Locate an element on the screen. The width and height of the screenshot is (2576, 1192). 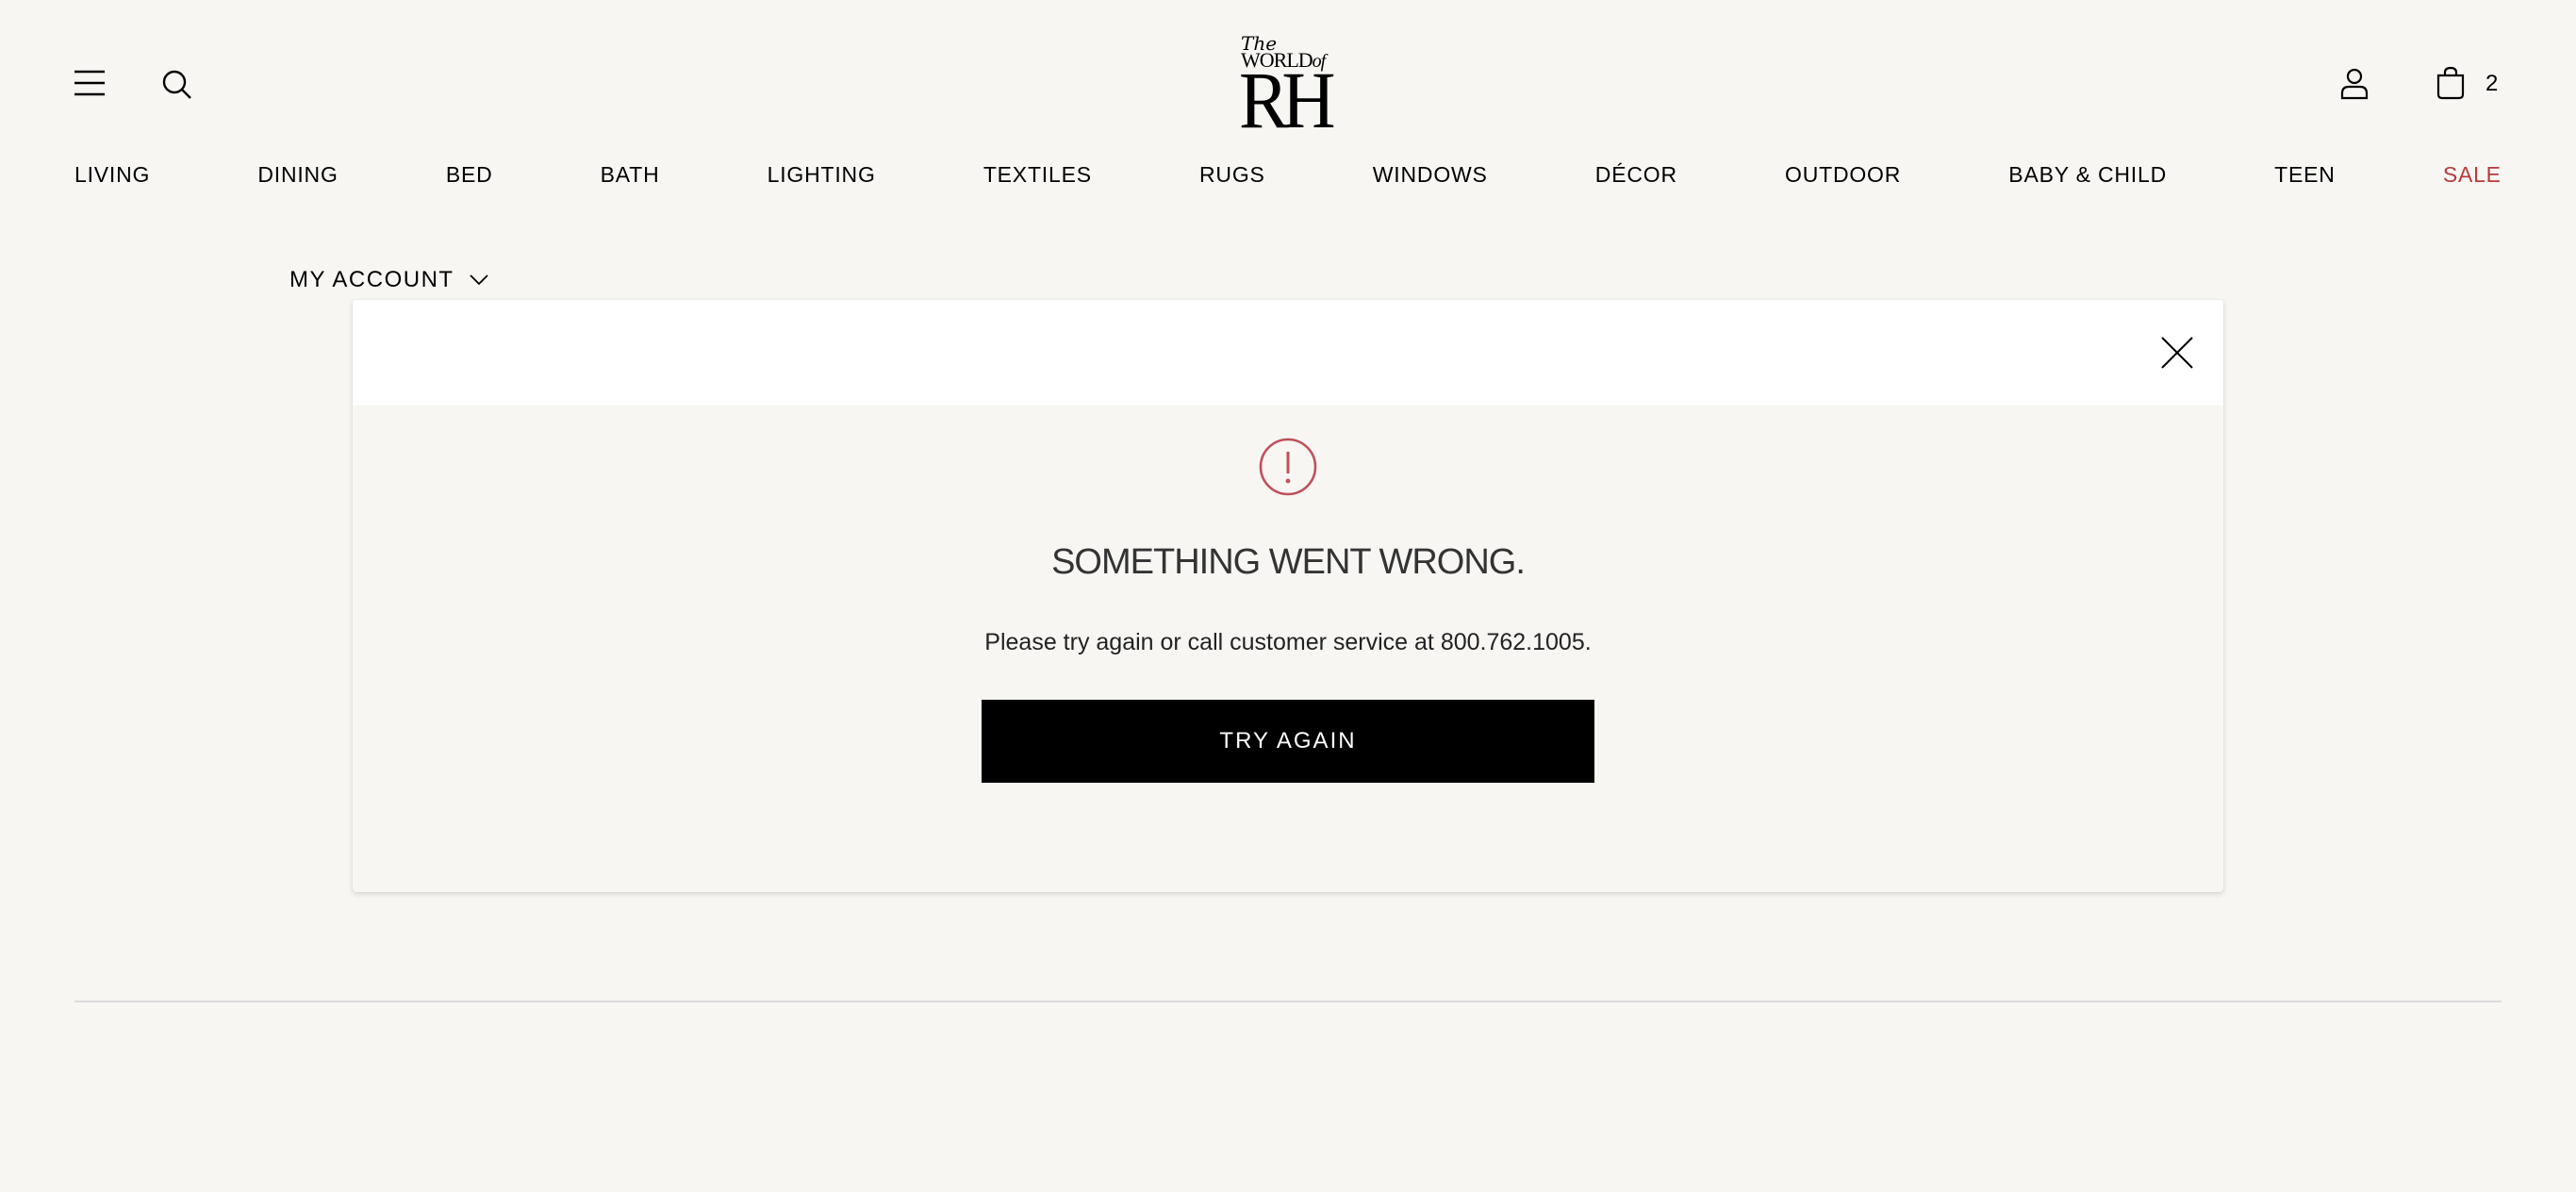
nav-item-outdoor: OUTDOOR is located at coordinates (1843, 174).